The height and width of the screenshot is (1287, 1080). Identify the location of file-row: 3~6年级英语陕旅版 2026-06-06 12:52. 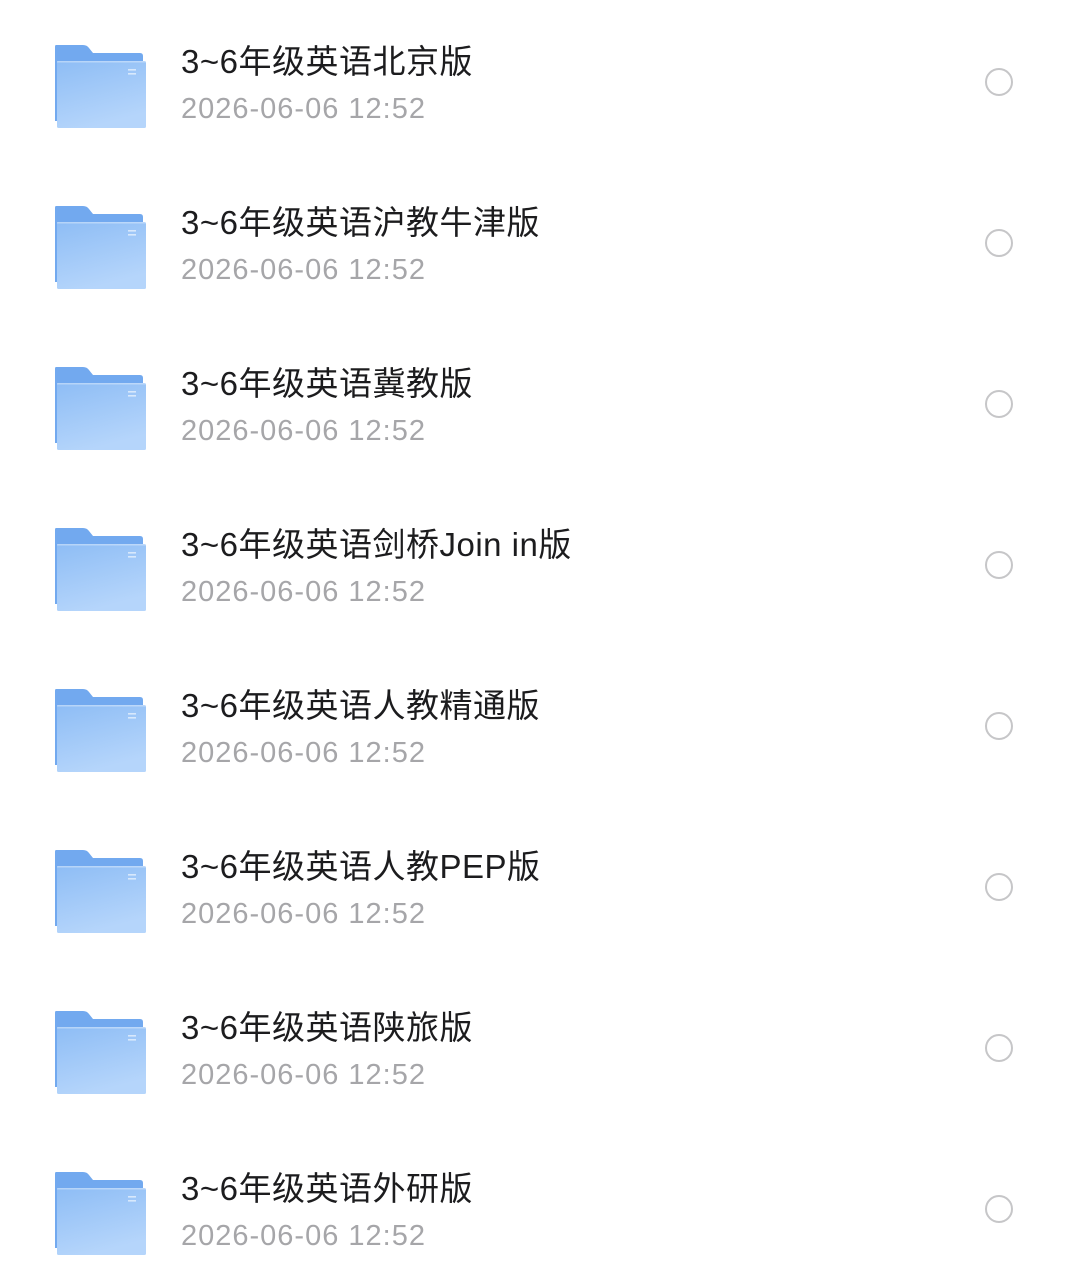
(540, 1046).